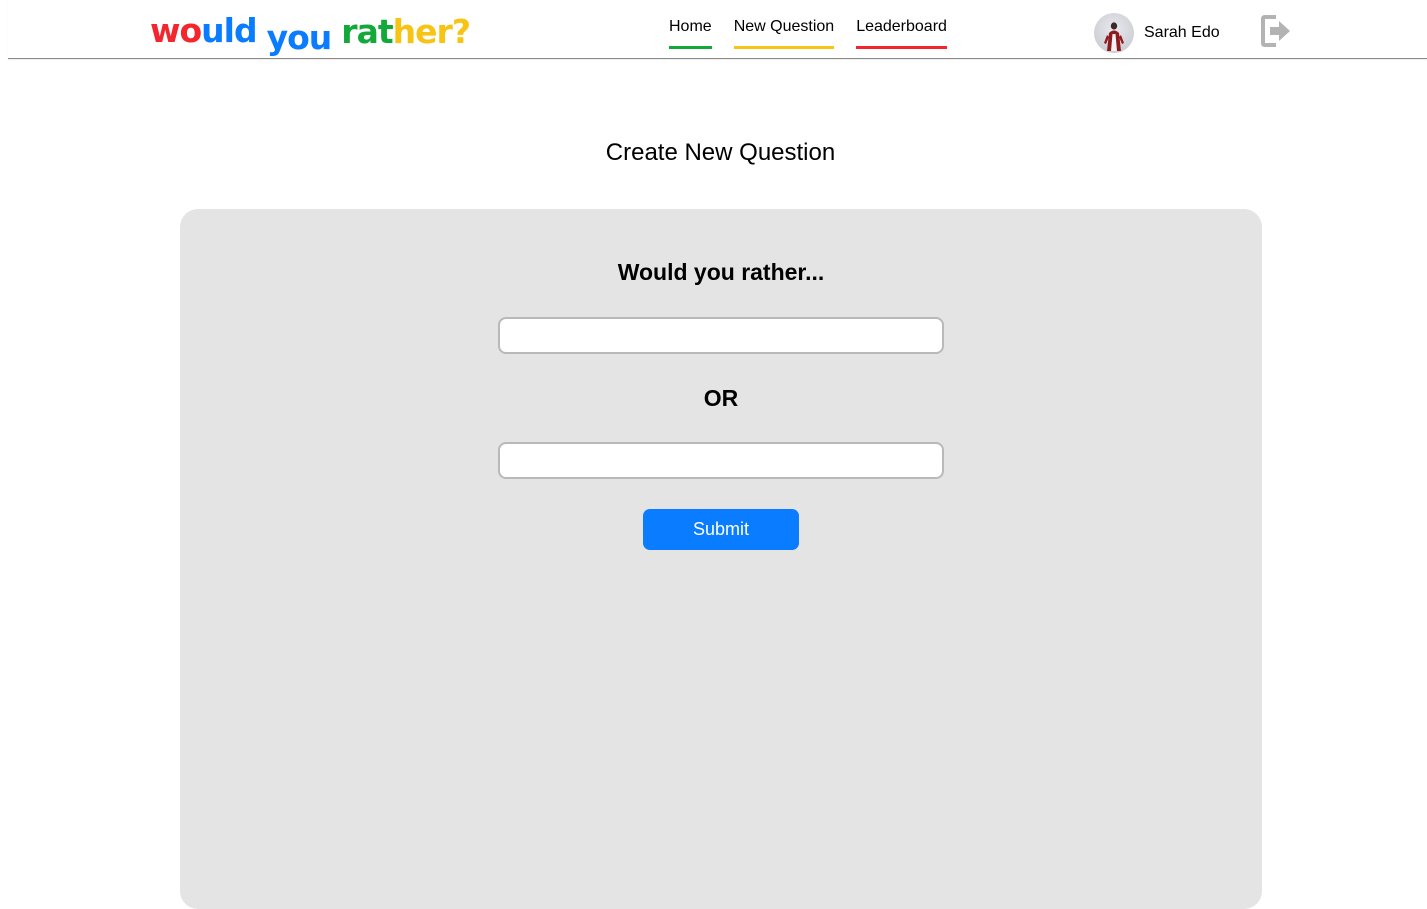 This screenshot has height=909, width=1427. I want to click on nav-home: Home, so click(690, 24).